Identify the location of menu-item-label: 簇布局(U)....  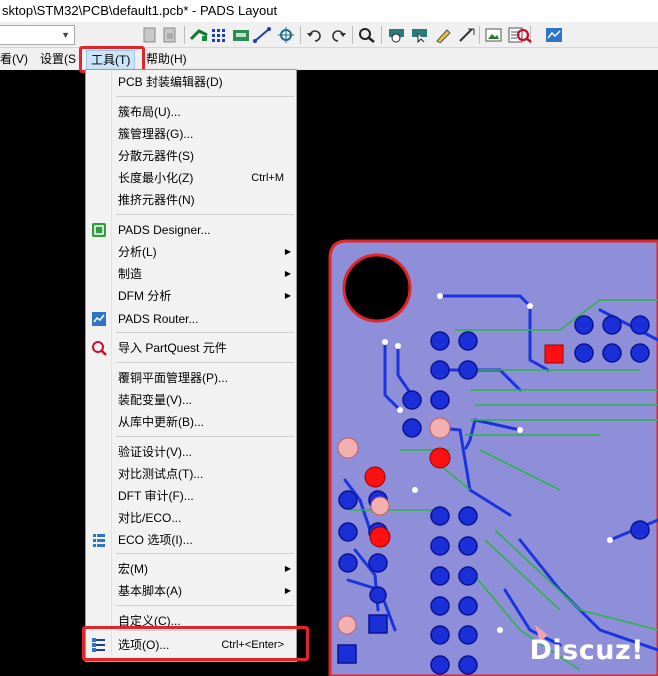
(149, 112).